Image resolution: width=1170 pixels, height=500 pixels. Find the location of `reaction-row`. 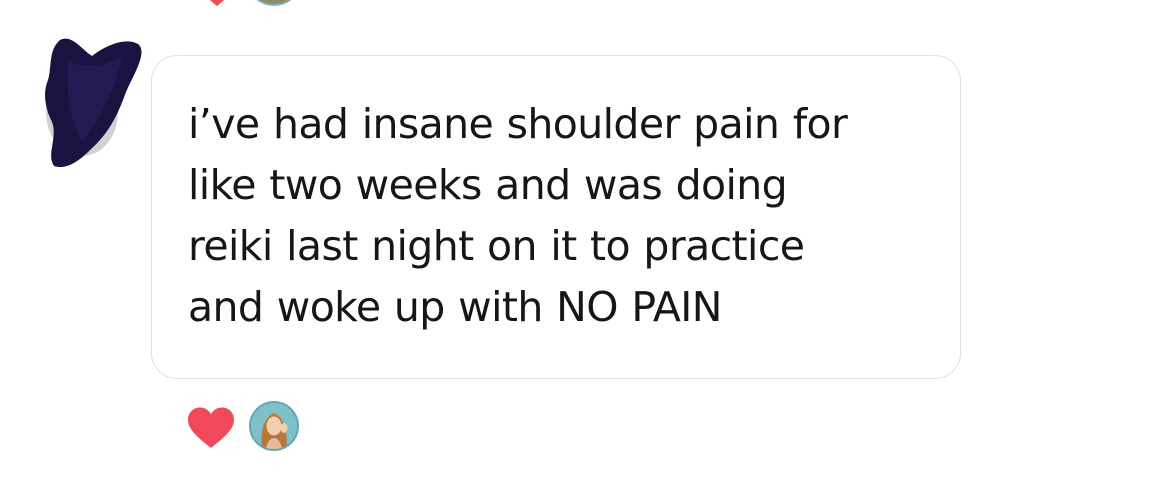

reaction-row is located at coordinates (256, 428).